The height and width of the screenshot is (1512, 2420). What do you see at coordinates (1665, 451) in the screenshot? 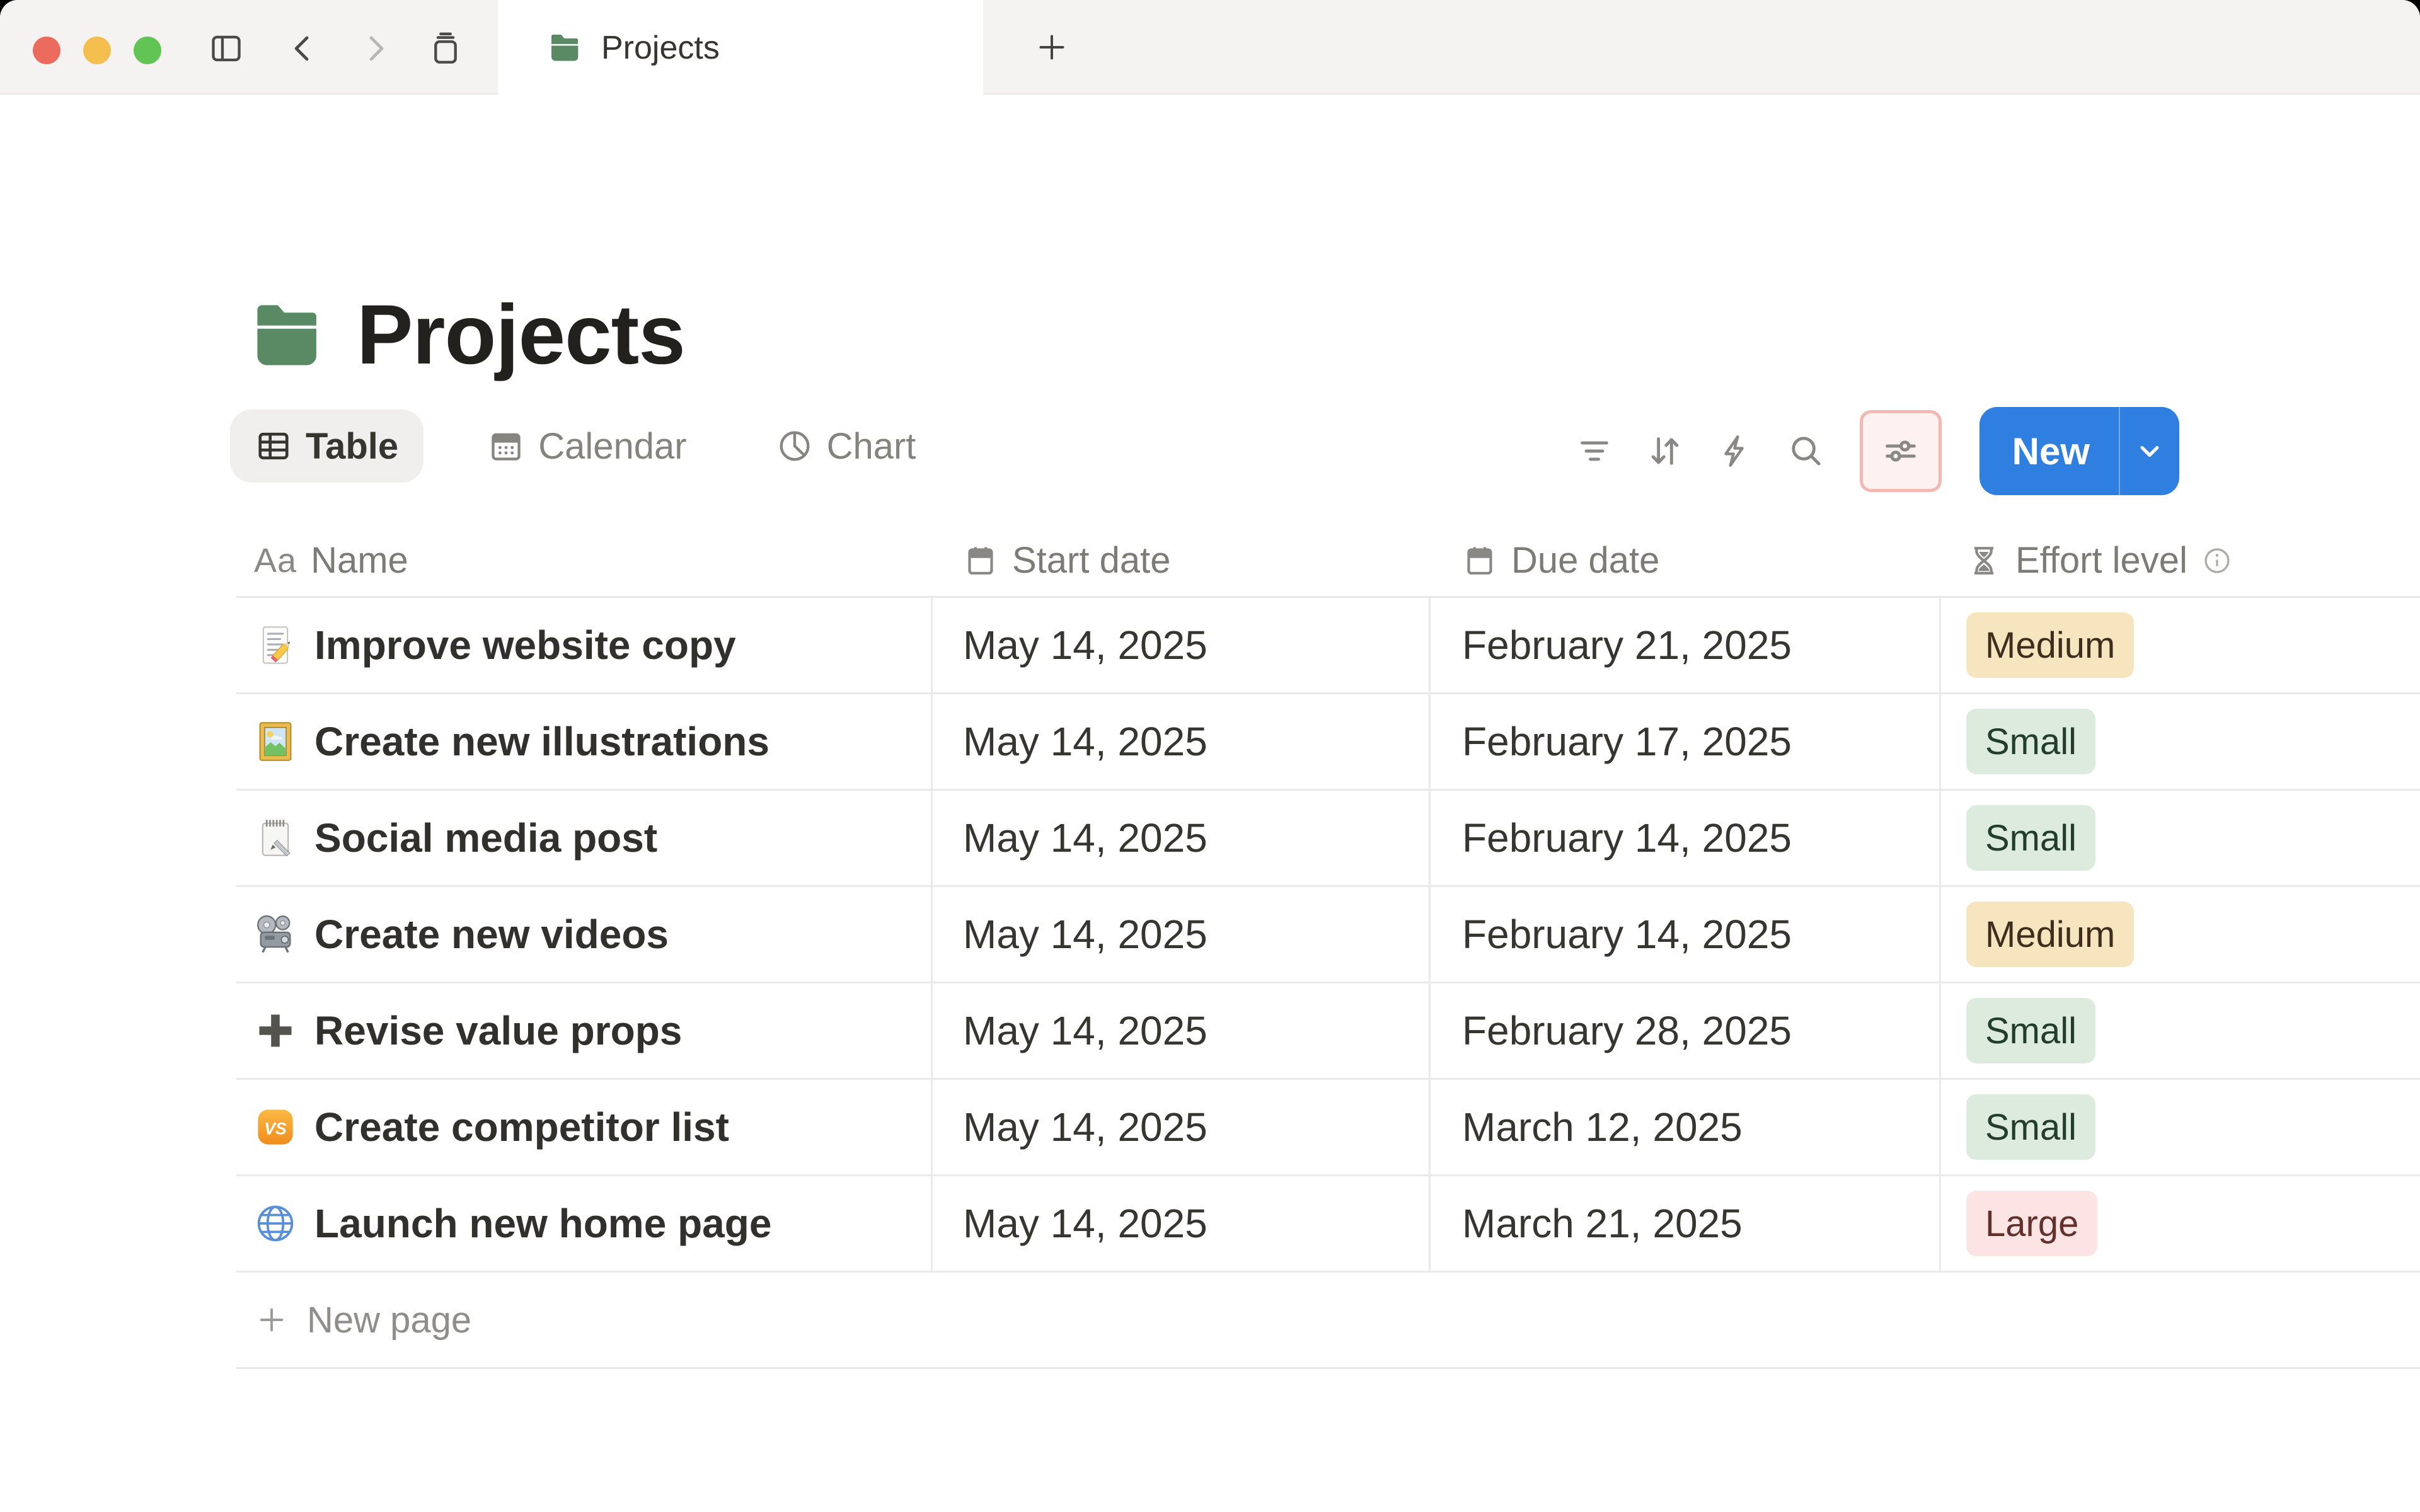
I see `sort-icon` at bounding box center [1665, 451].